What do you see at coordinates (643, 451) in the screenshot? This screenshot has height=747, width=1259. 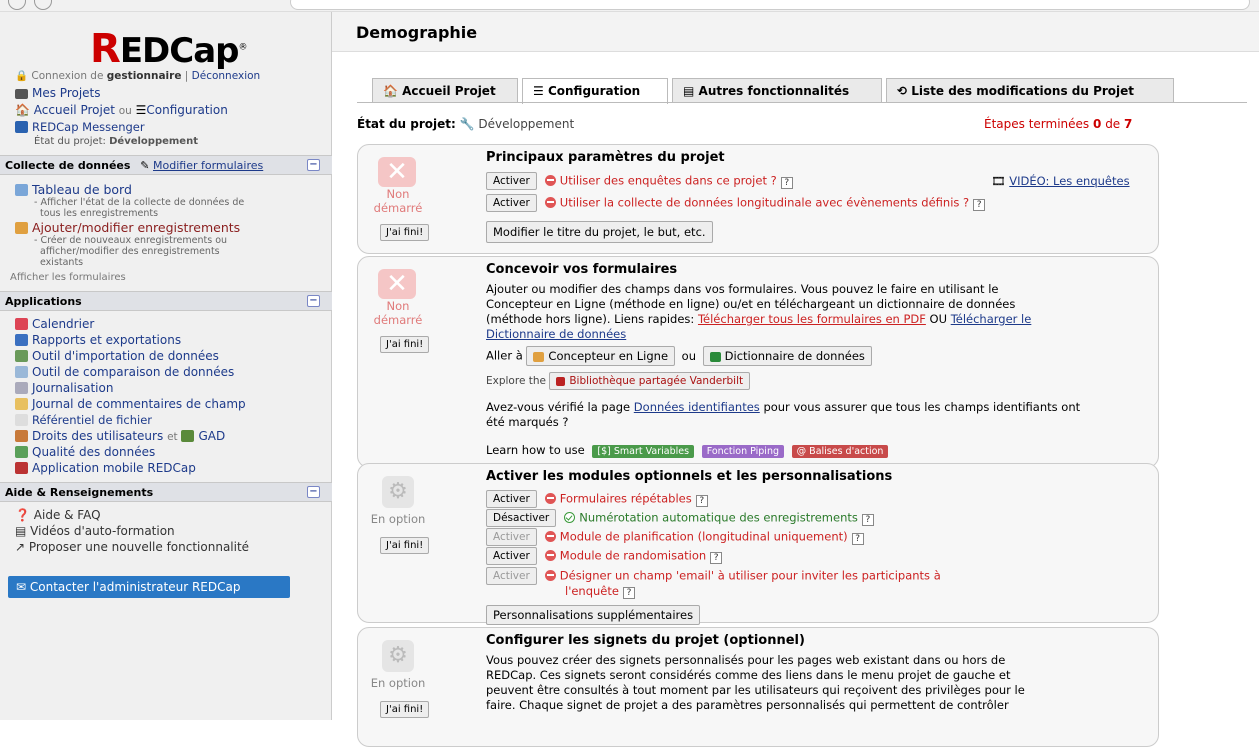 I see `smart-variables-button: [$] Smart Variables` at bounding box center [643, 451].